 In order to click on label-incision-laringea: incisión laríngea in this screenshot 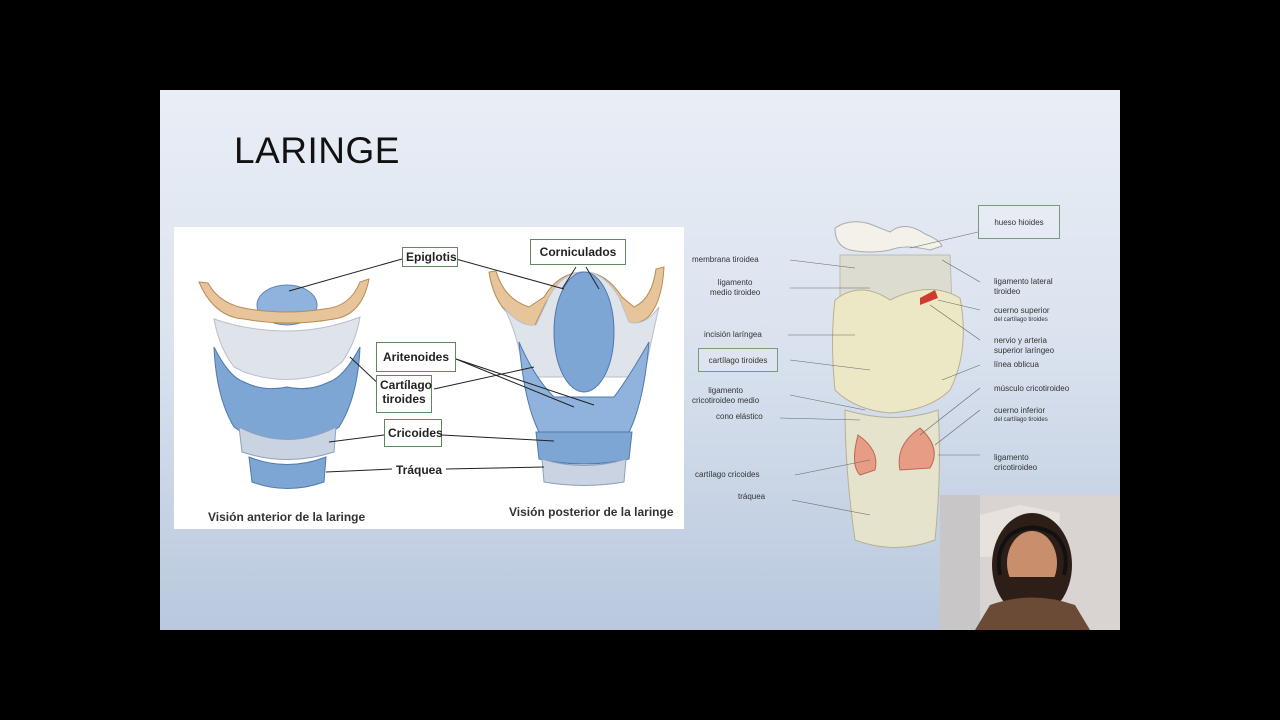, I will do `click(733, 334)`.